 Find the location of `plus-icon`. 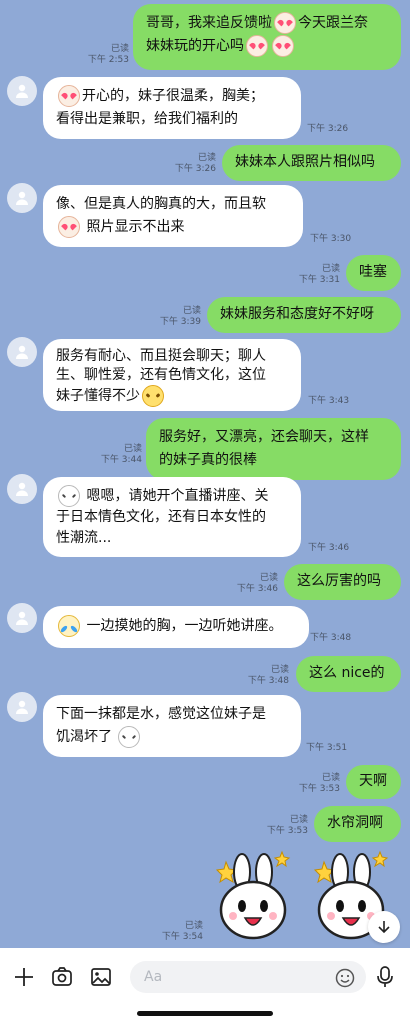

plus-icon is located at coordinates (24, 977).